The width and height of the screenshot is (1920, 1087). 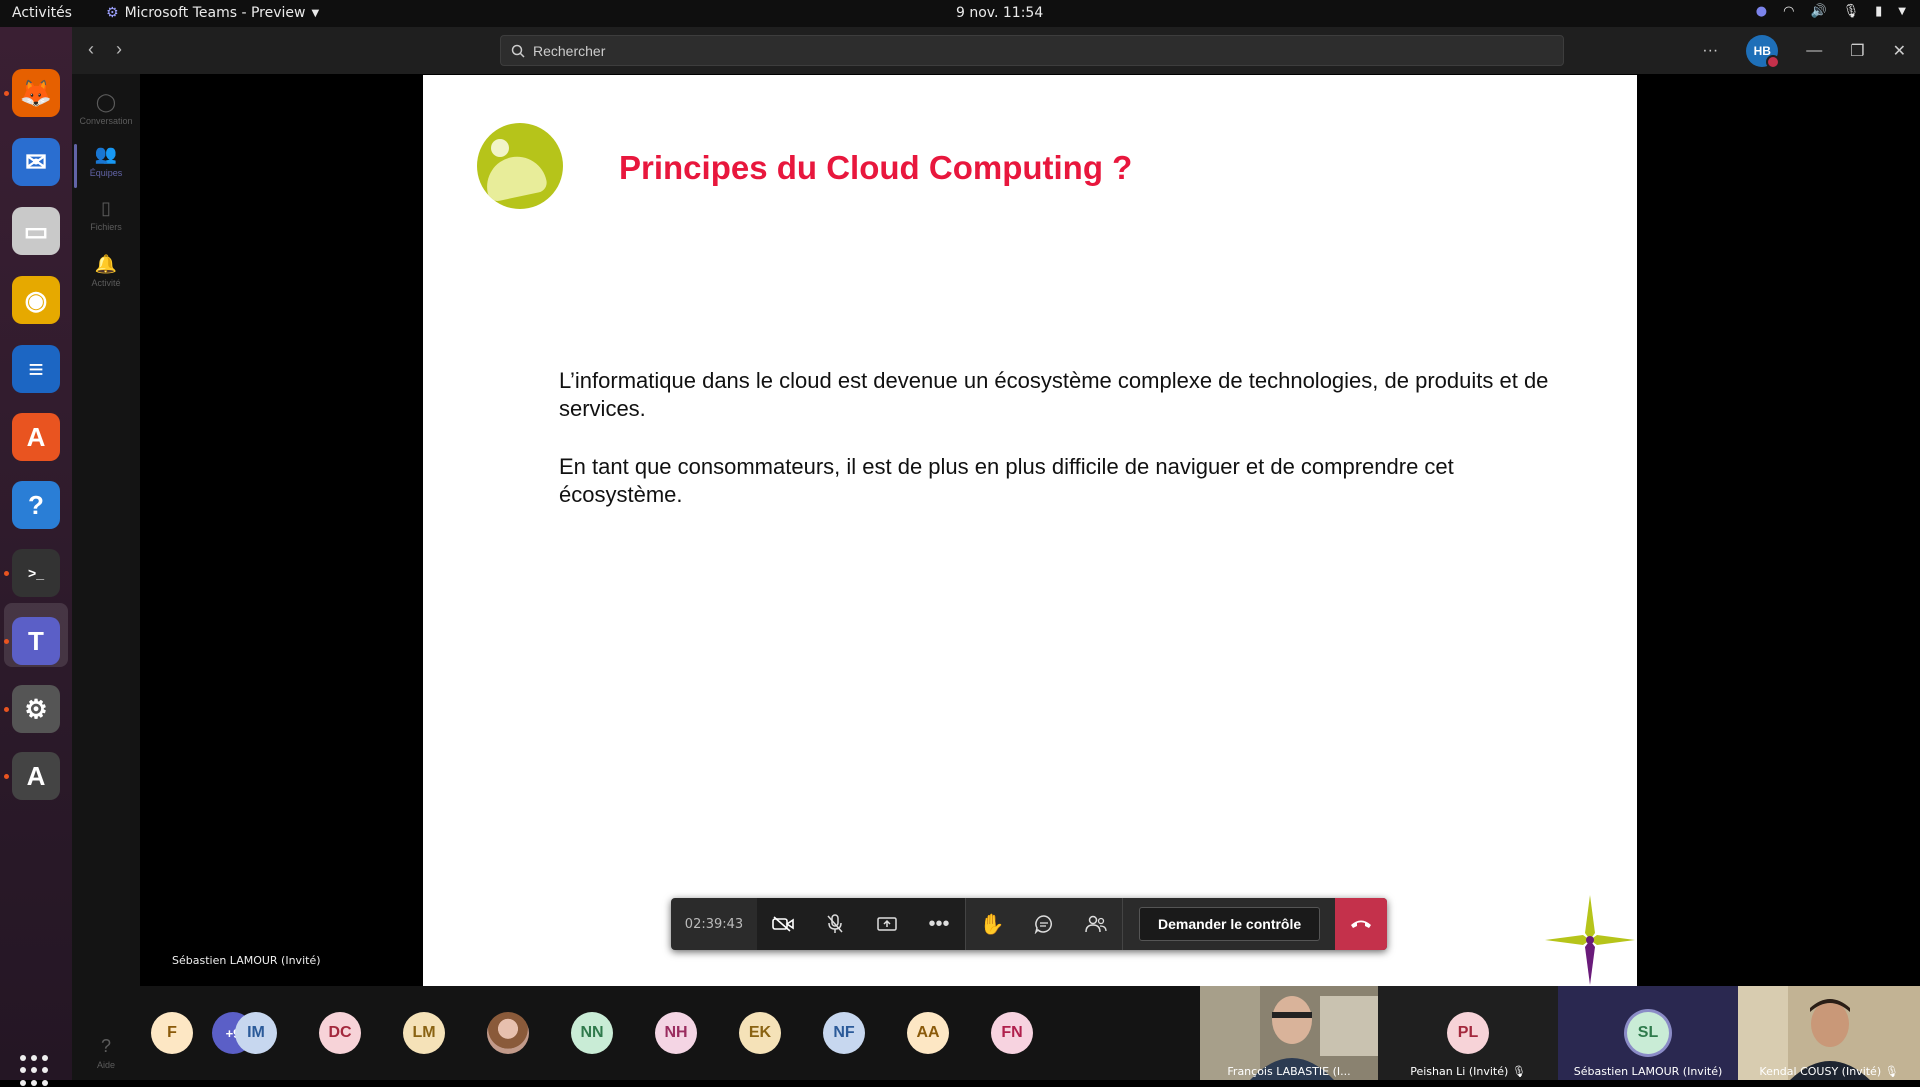 I want to click on chat-icon: ◯, so click(x=106, y=102).